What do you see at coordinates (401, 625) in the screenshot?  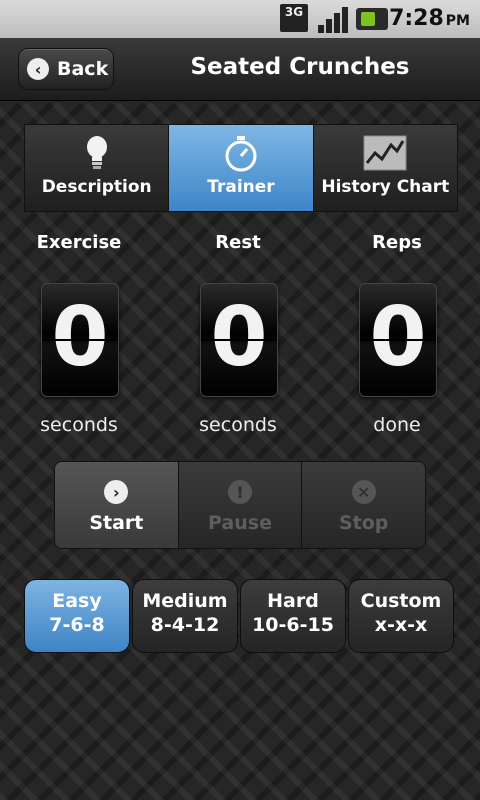 I see `preset-custom-value: x-x-x` at bounding box center [401, 625].